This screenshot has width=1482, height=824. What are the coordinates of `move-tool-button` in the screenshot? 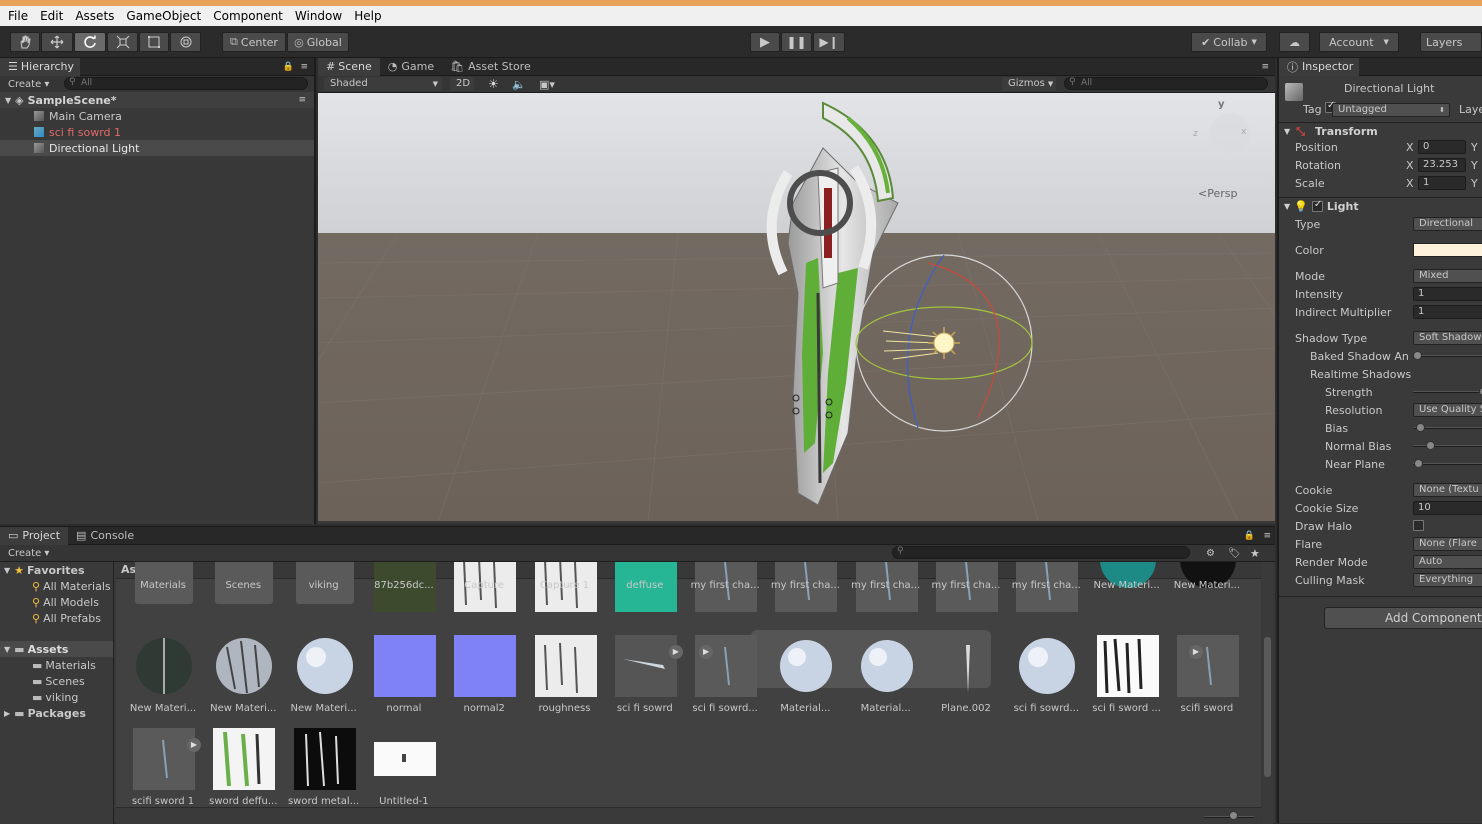 It's located at (57, 42).